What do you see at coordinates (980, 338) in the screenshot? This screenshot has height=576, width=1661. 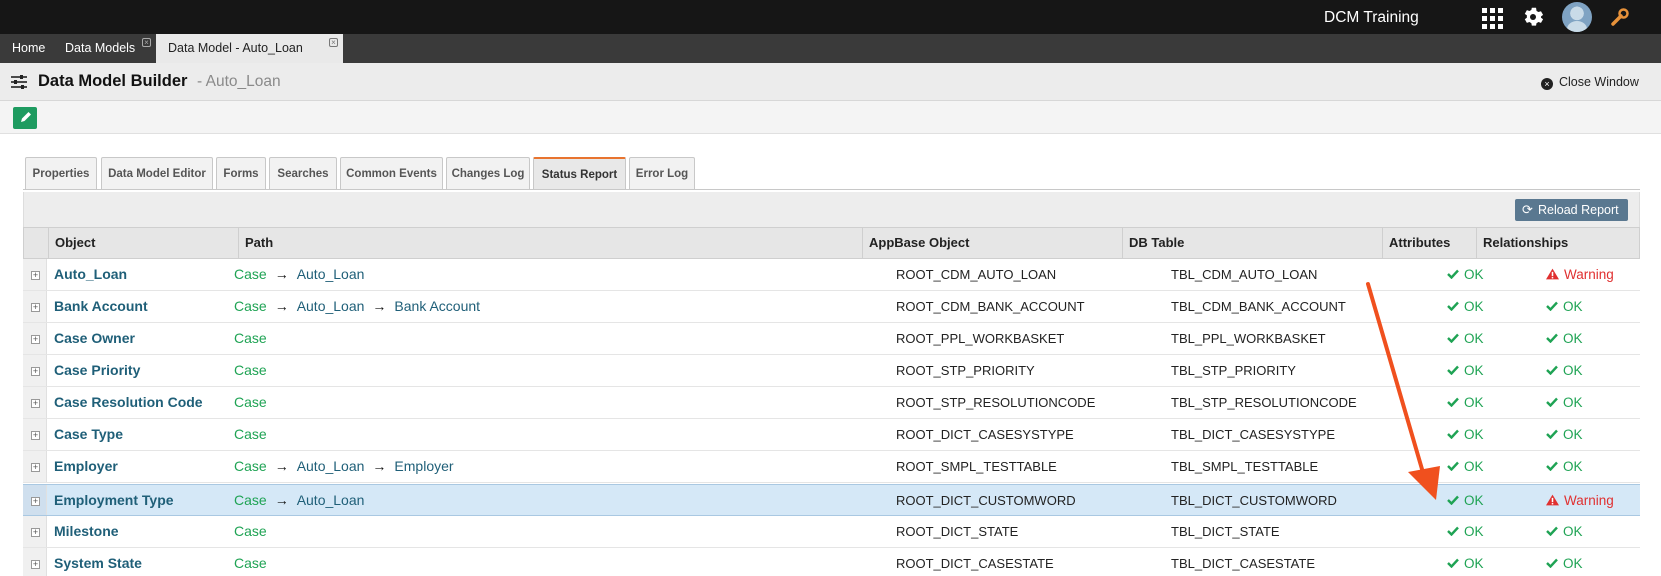 I see `appbase-object: ROOT_PPL_WORKBASKET` at bounding box center [980, 338].